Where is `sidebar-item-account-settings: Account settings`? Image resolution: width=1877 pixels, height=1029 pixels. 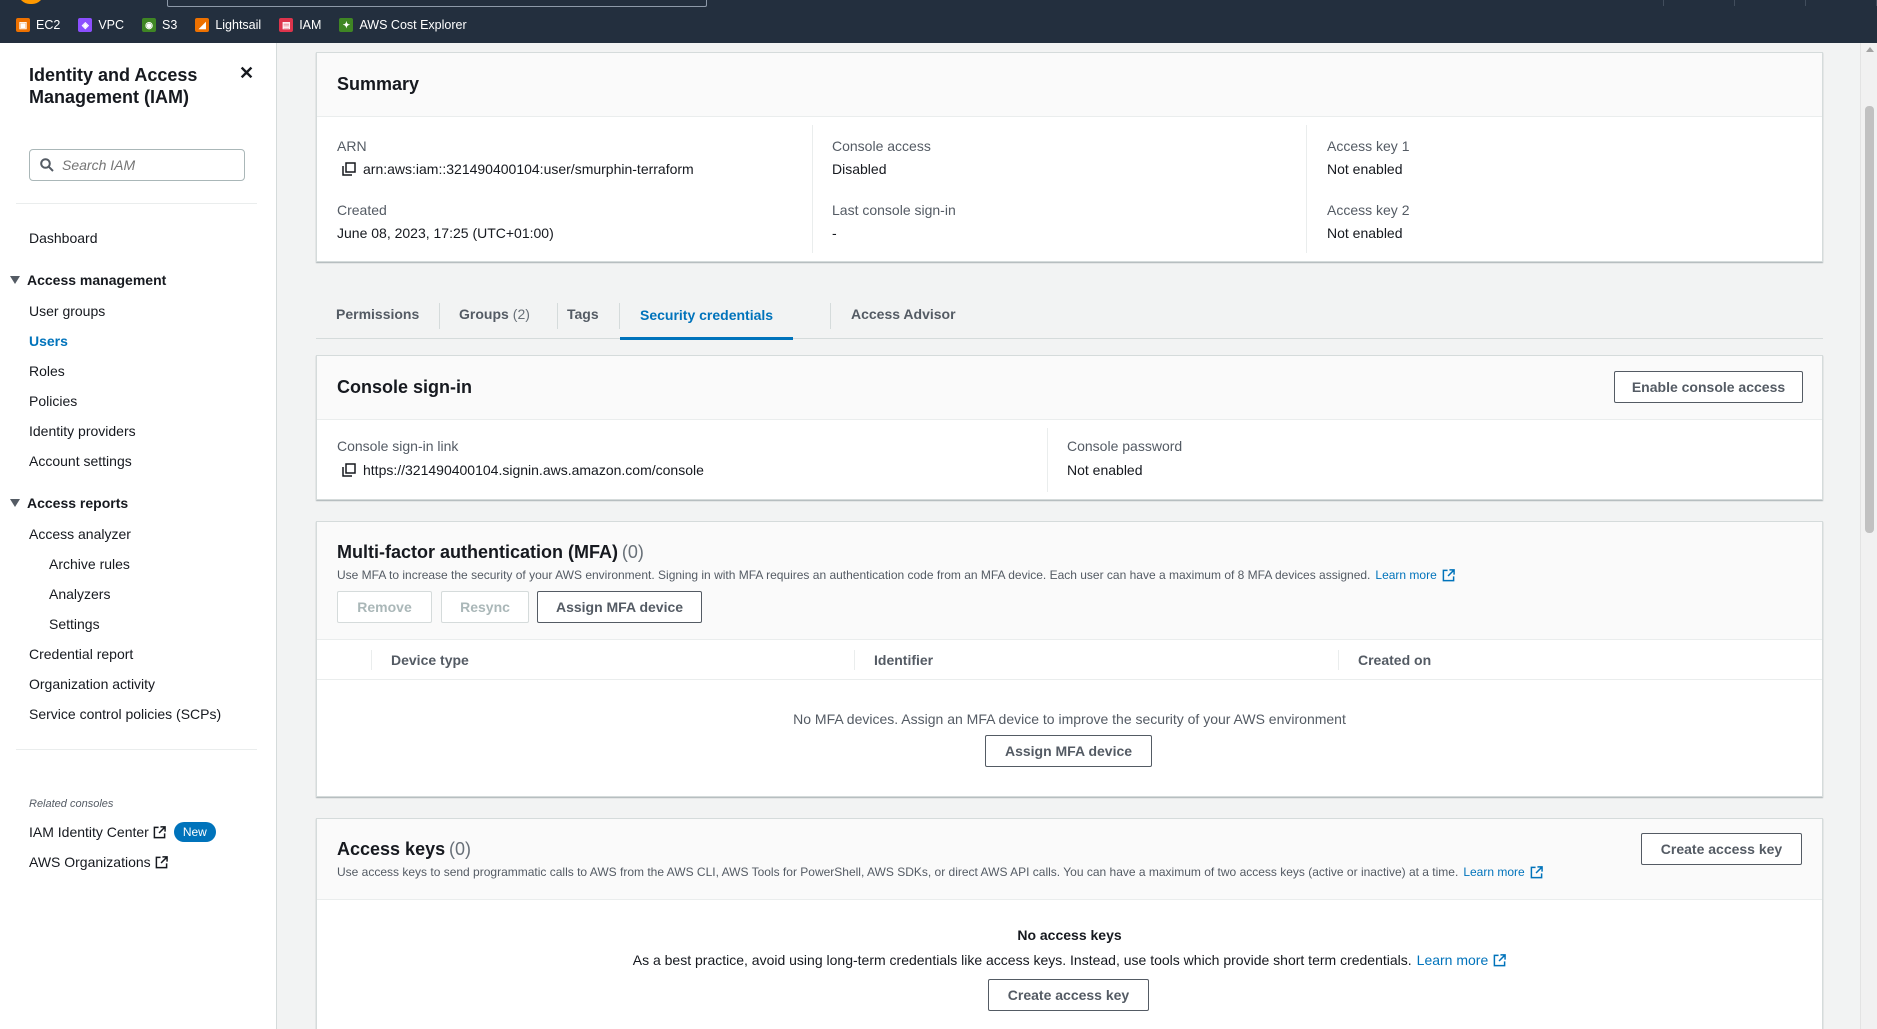
sidebar-item-account-settings: Account settings is located at coordinates (80, 461).